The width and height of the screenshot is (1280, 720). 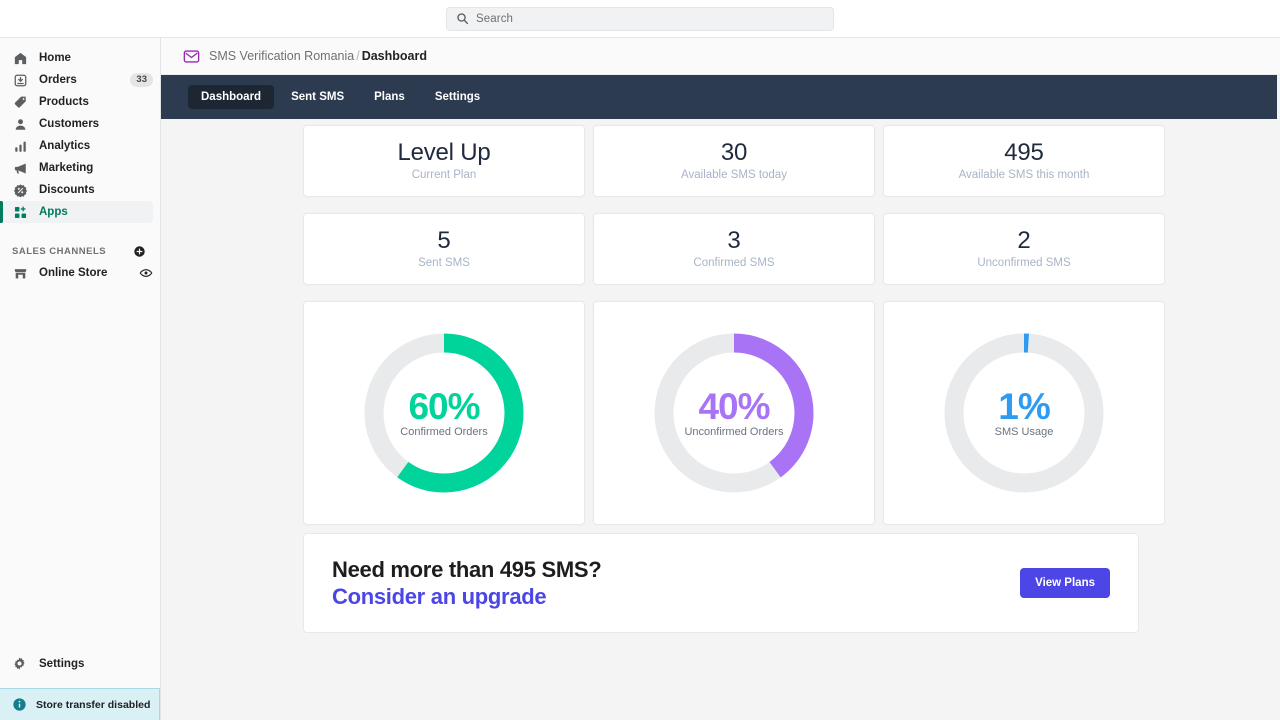 I want to click on megaphone-icon, so click(x=20, y=168).